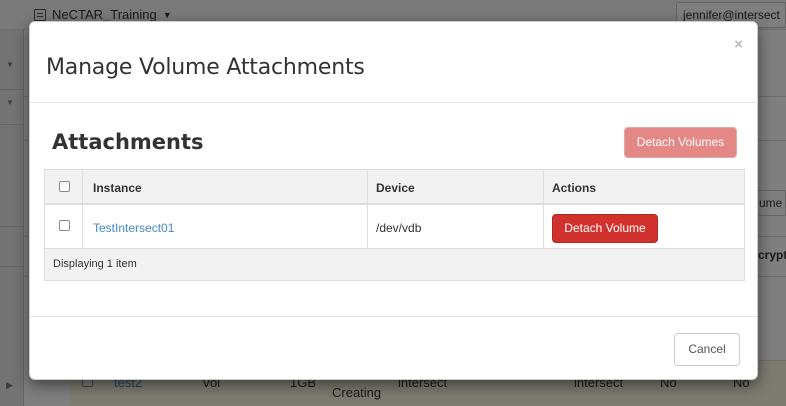 This screenshot has height=406, width=786. What do you see at coordinates (707, 349) in the screenshot?
I see `cancel-button: Cancel` at bounding box center [707, 349].